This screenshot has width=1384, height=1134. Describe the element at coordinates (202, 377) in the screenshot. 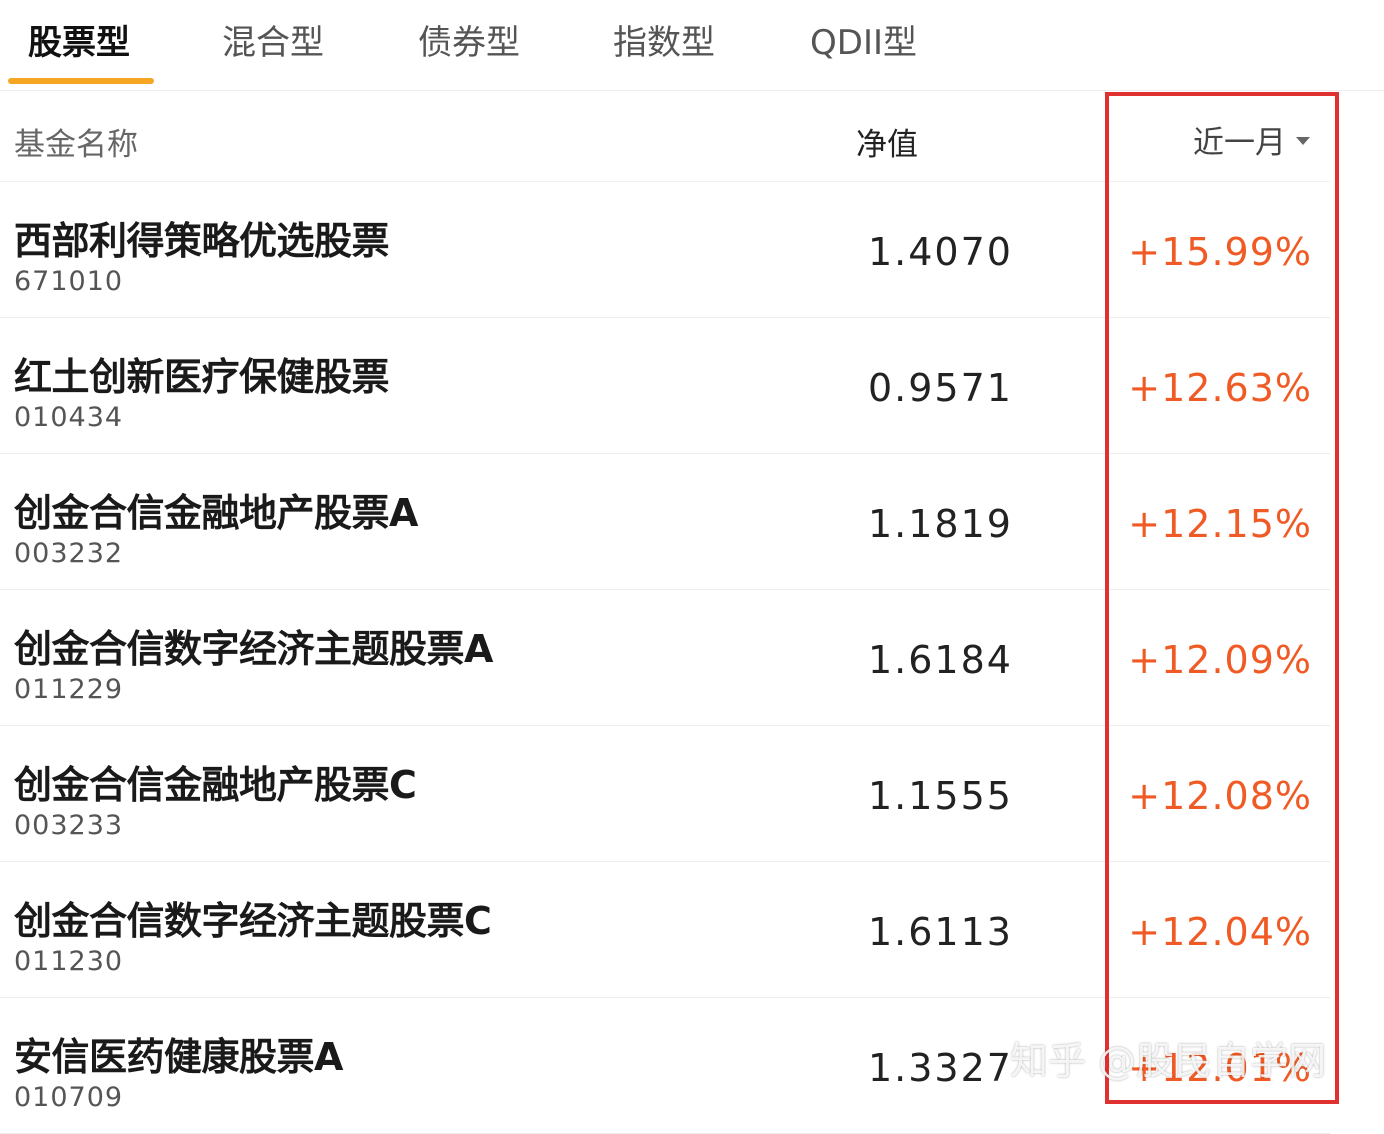

I see `fund-name: 红土创新医疗保健股票` at that location.